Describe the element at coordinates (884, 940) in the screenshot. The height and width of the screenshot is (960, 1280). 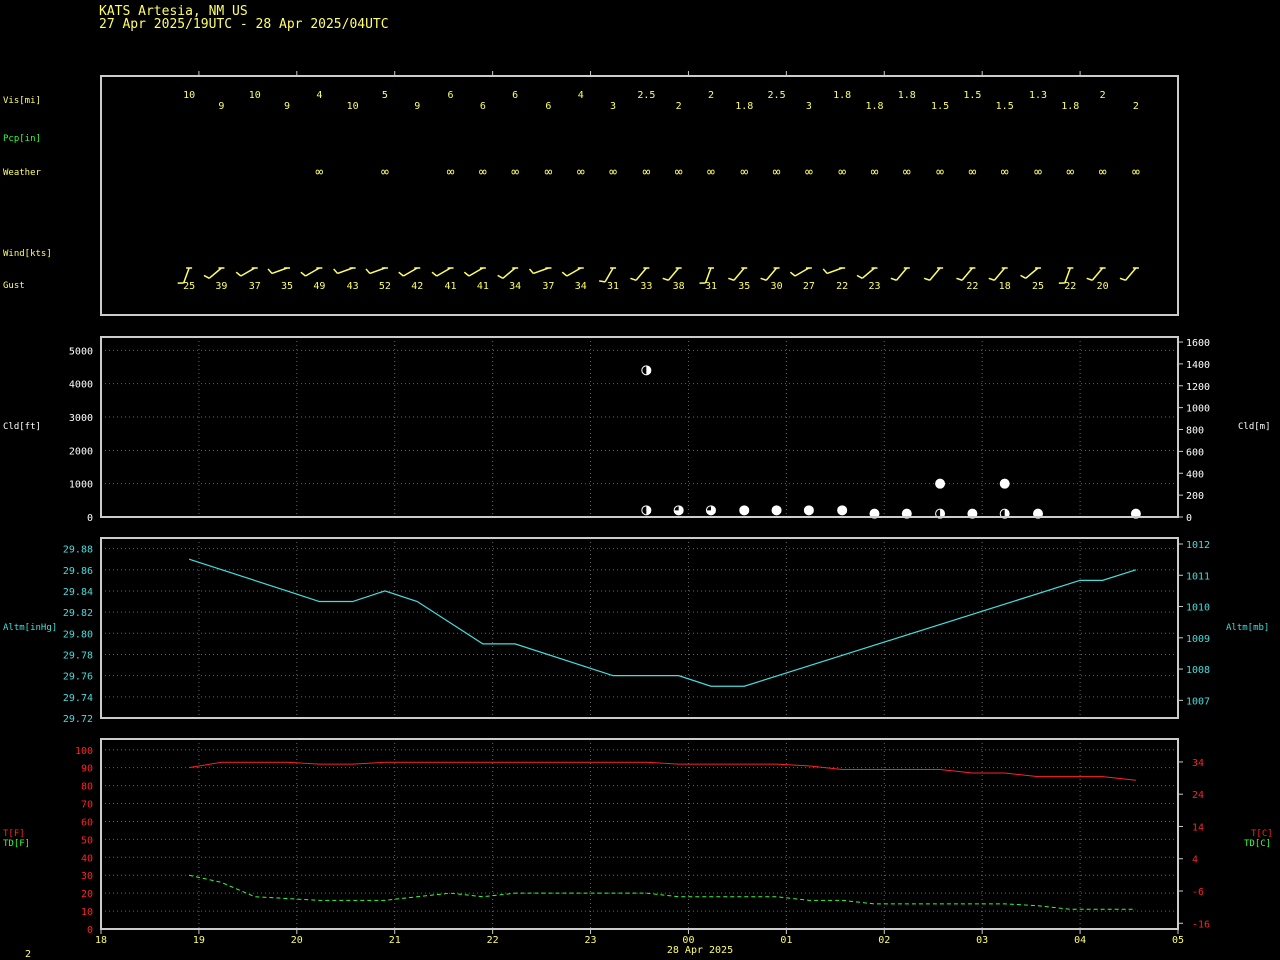
I see `time-axis-tick-label: 02` at that location.